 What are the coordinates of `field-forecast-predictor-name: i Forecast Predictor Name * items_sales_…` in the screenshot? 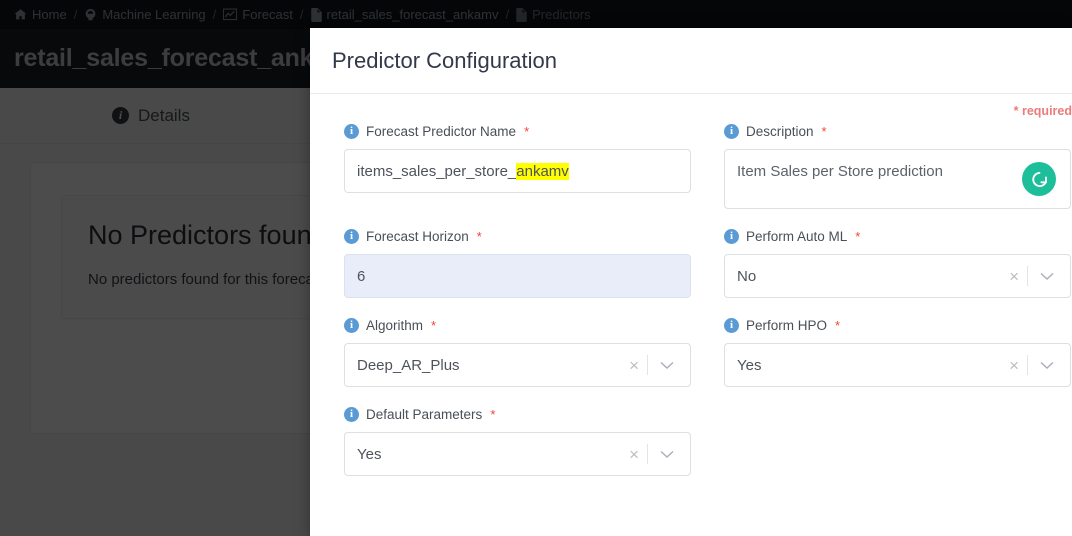 It's located at (500, 165).